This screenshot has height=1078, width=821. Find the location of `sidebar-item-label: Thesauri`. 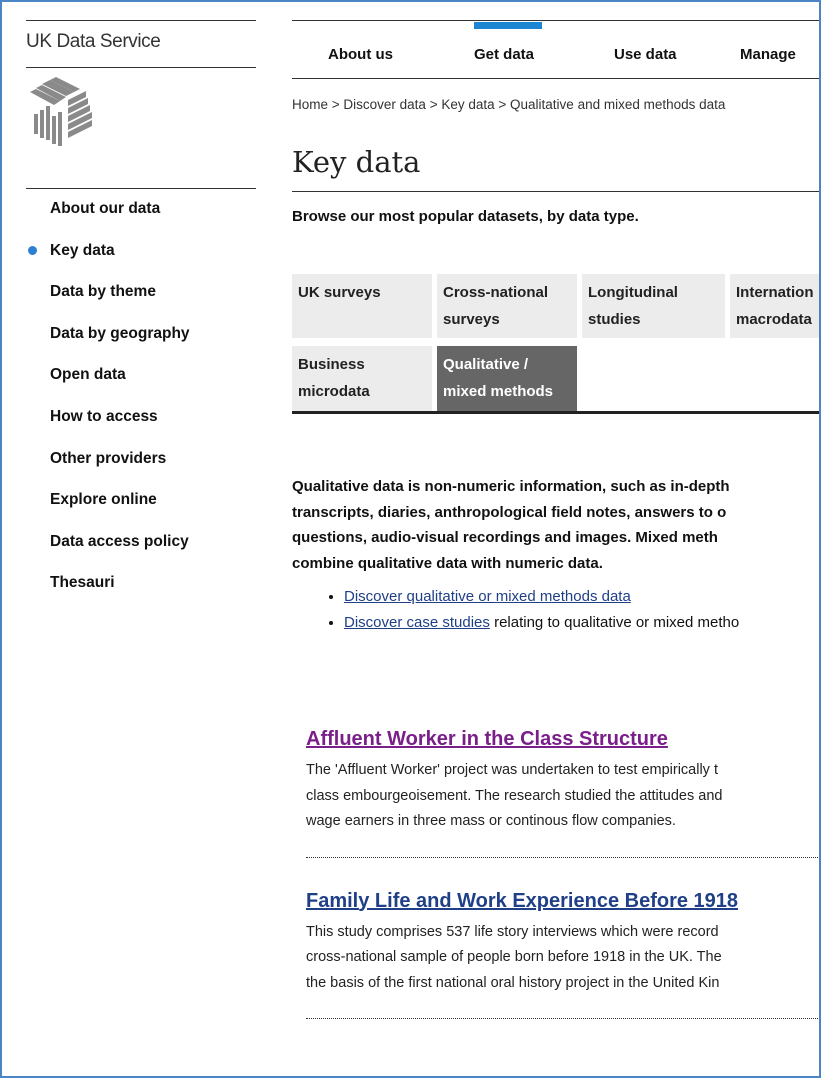

sidebar-item-label: Thesauri is located at coordinates (82, 583).